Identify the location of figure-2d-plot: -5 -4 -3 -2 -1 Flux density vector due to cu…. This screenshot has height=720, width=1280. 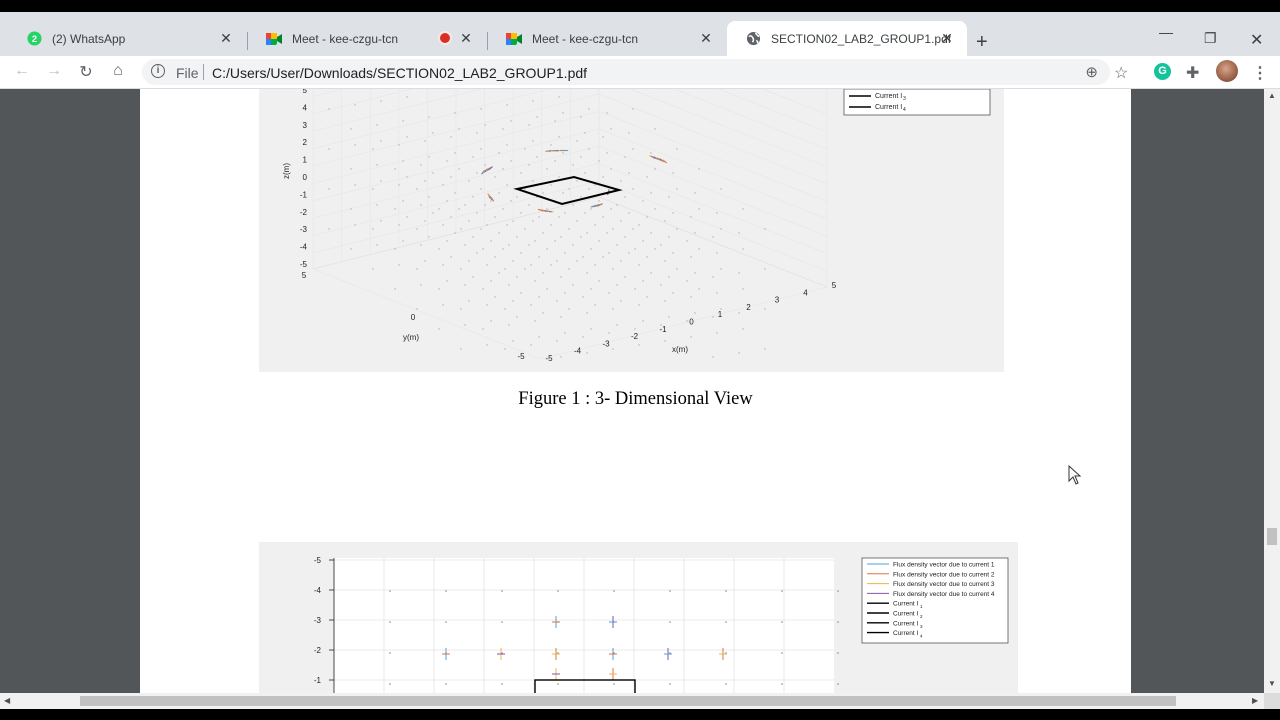
(638, 617).